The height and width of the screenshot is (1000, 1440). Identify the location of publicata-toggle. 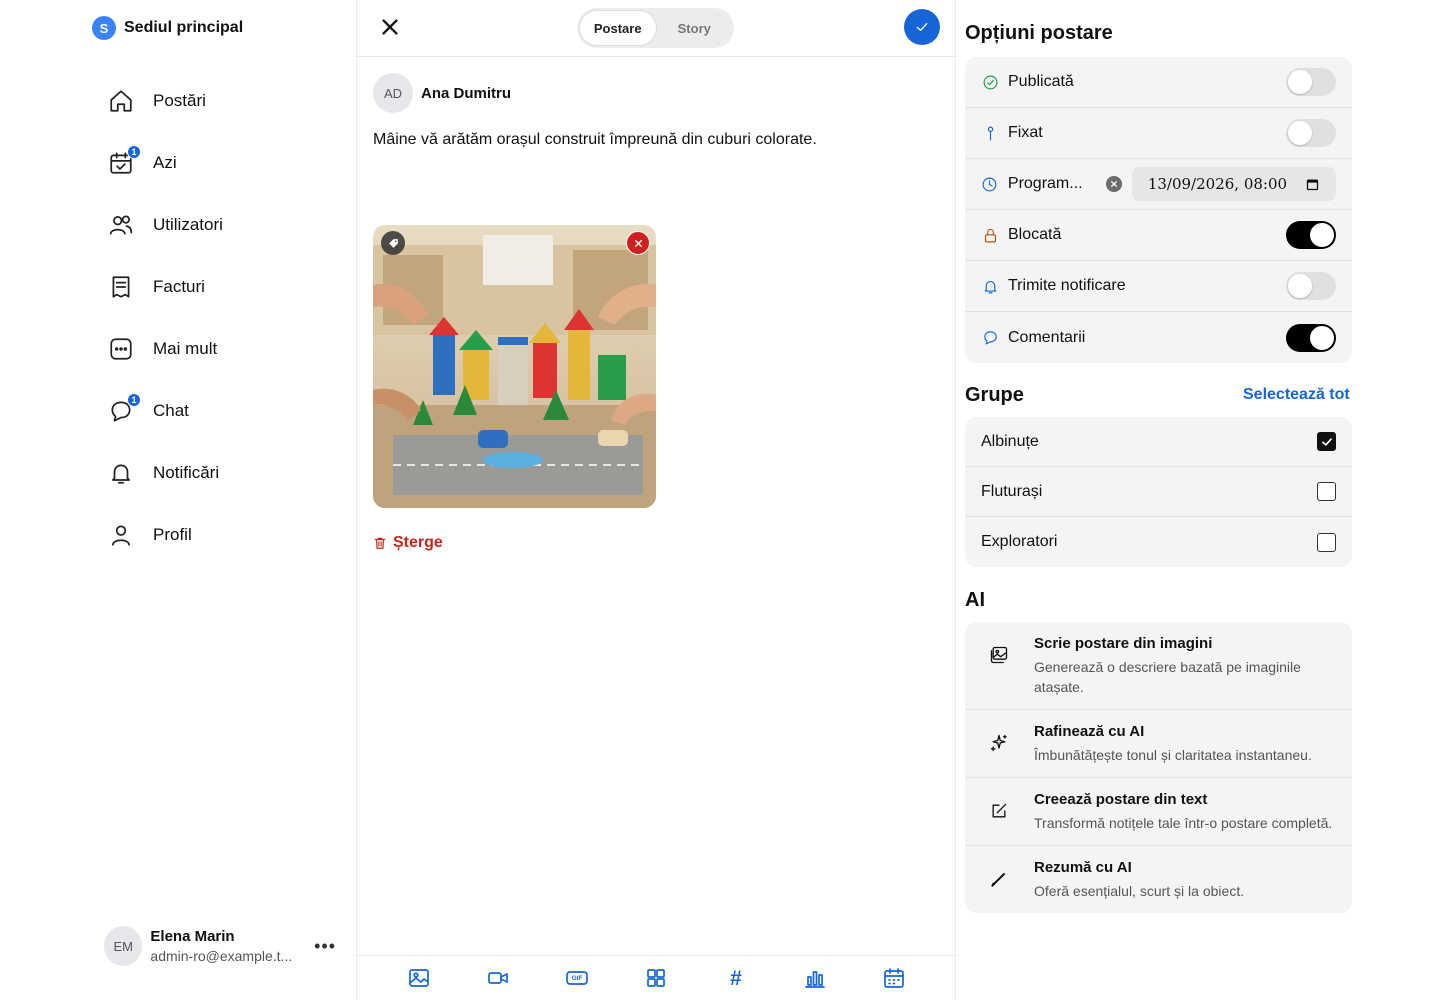
(1311, 82).